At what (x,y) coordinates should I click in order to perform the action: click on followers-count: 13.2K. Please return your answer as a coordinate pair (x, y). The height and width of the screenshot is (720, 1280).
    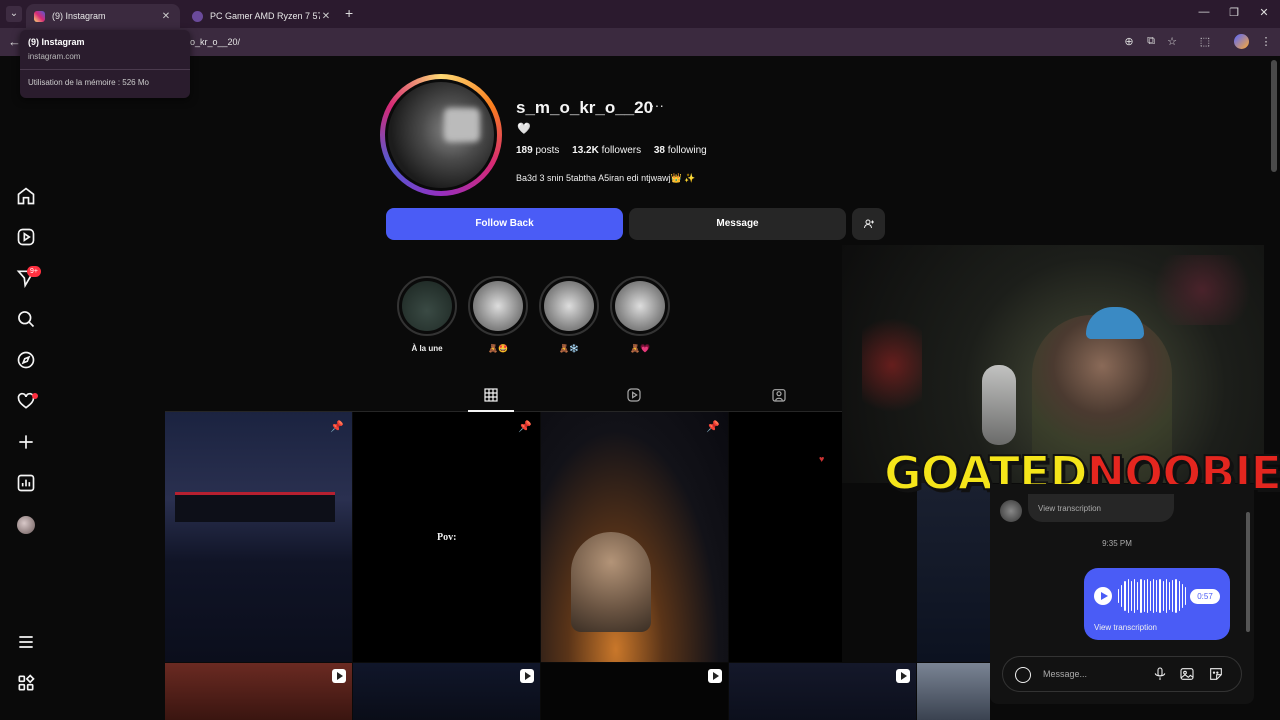
    Looking at the image, I should click on (585, 150).